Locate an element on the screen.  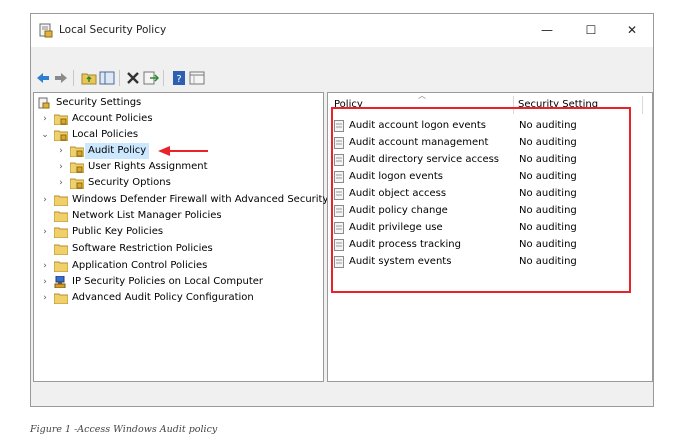
back-arrow-icon is located at coordinates (43, 78).